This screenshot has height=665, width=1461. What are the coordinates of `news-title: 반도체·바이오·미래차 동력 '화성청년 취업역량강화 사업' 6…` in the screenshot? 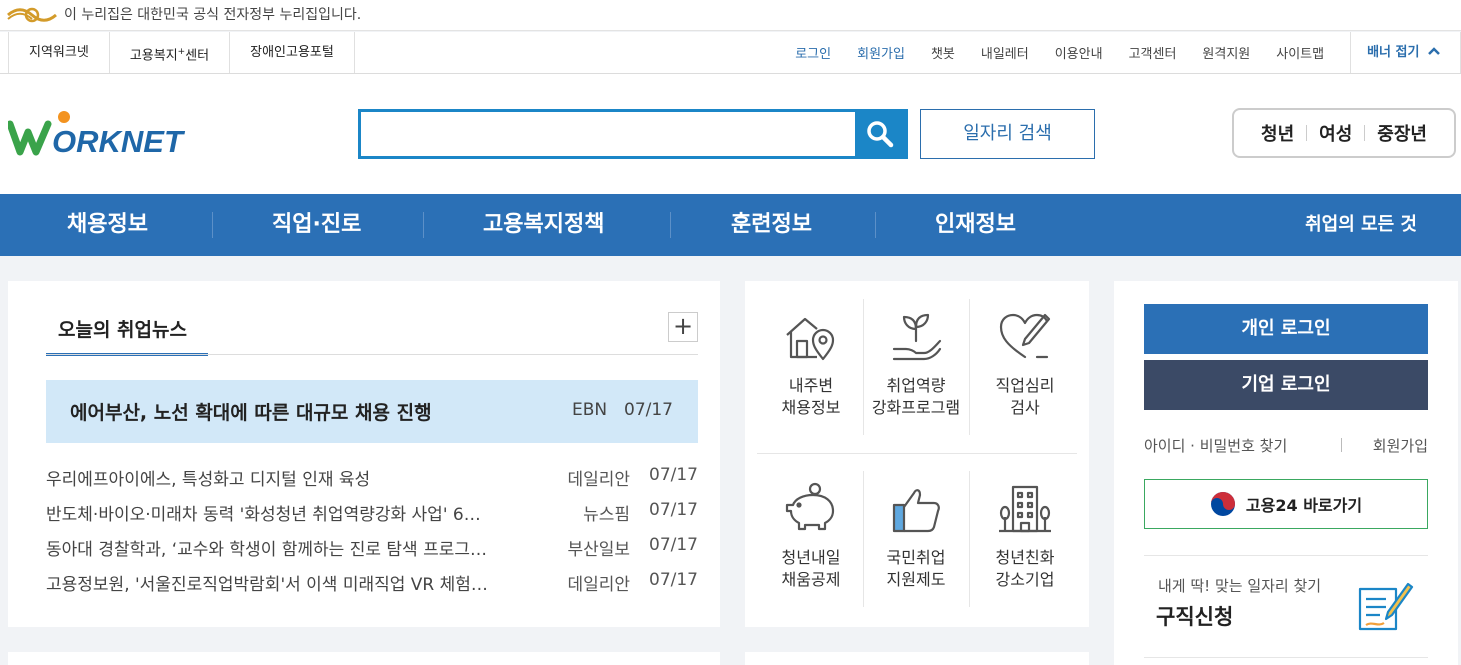 It's located at (263, 515).